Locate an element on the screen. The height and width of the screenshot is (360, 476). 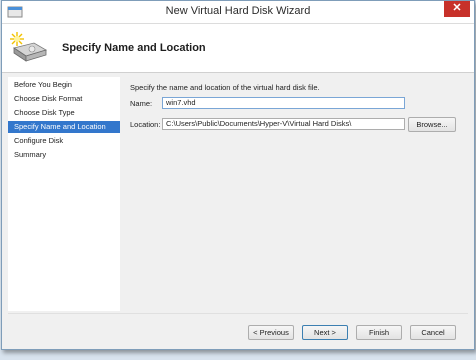
footer-divider is located at coordinates (238, 313).